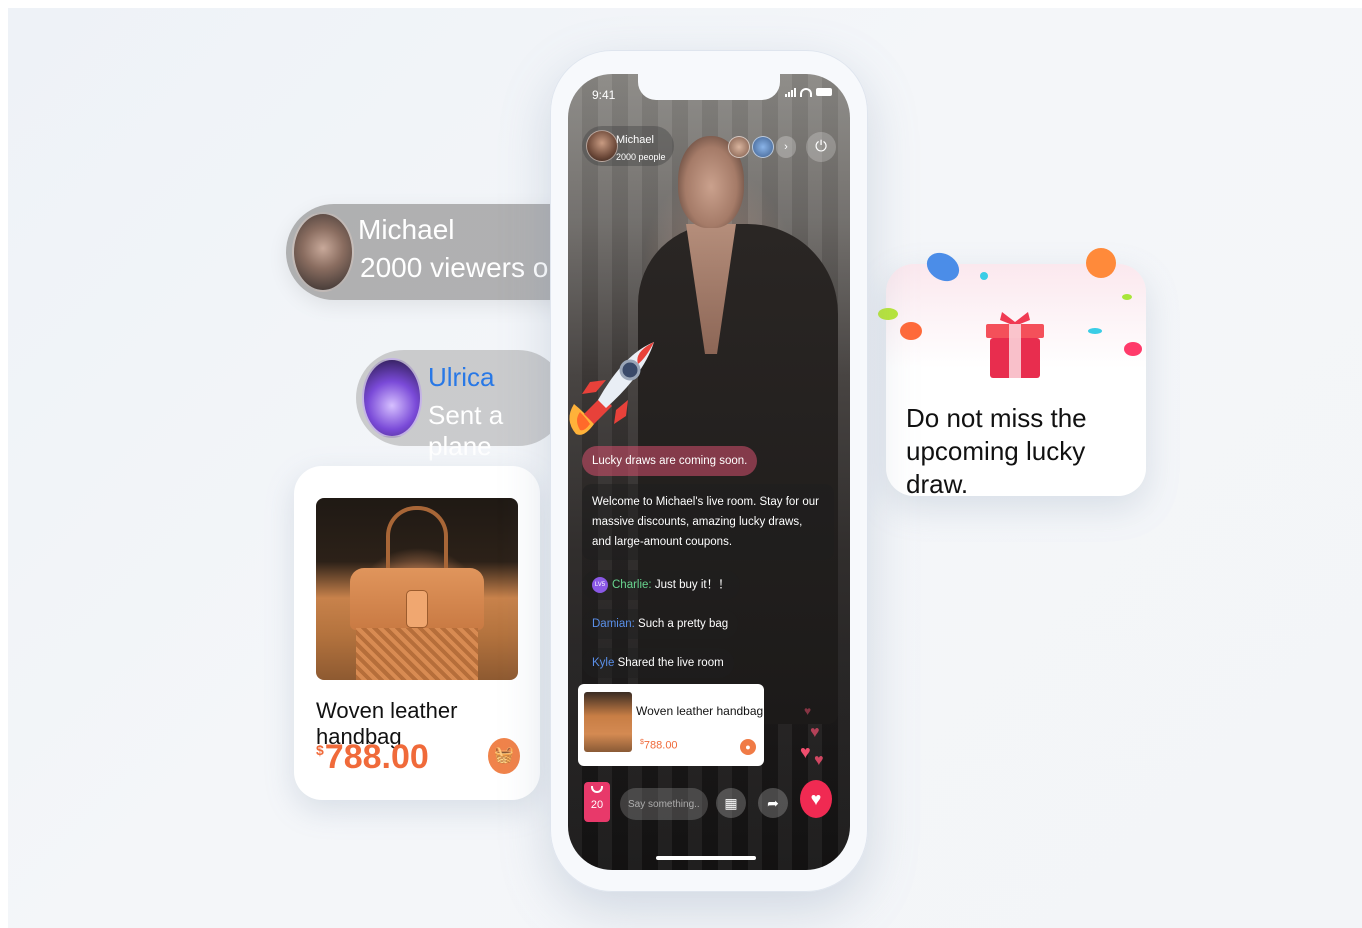  What do you see at coordinates (670, 461) in the screenshot?
I see `lucky-draw-banner: Lucky draws are coming soon.` at bounding box center [670, 461].